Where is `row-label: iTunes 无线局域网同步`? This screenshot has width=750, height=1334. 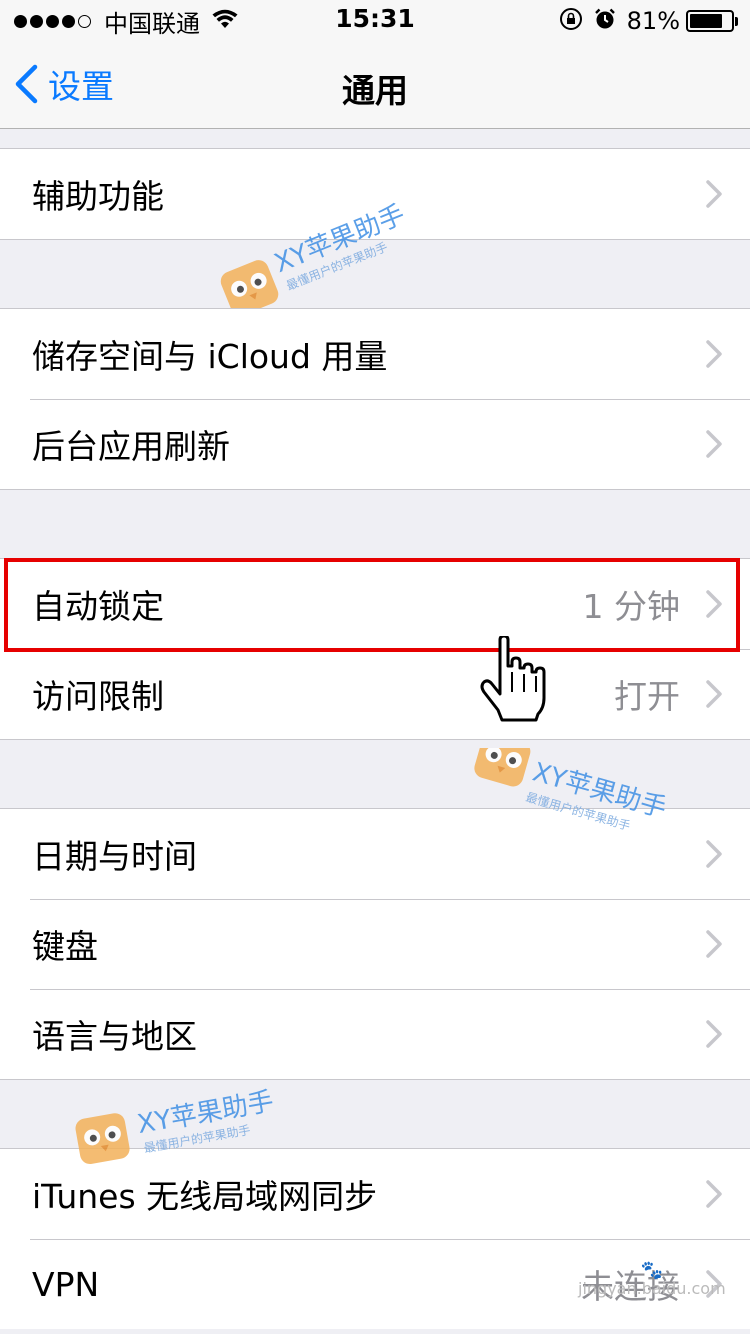 row-label: iTunes 无线局域网同步 is located at coordinates (205, 1196).